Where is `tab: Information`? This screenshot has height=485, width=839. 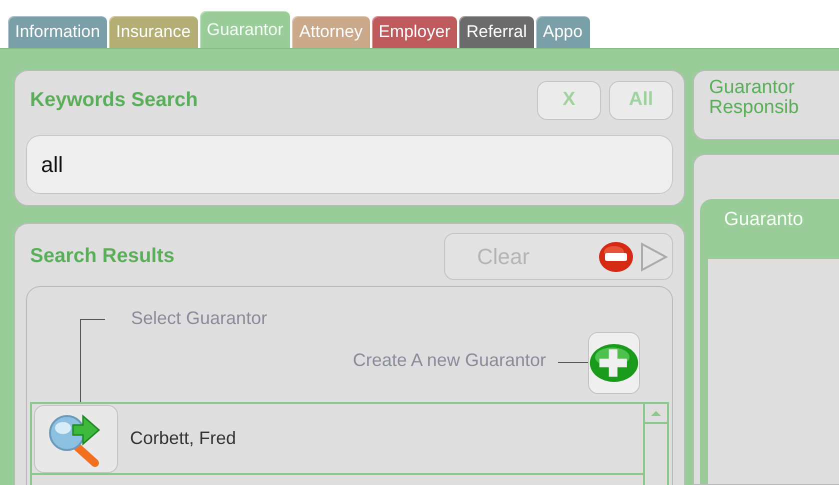 tab: Information is located at coordinates (58, 32).